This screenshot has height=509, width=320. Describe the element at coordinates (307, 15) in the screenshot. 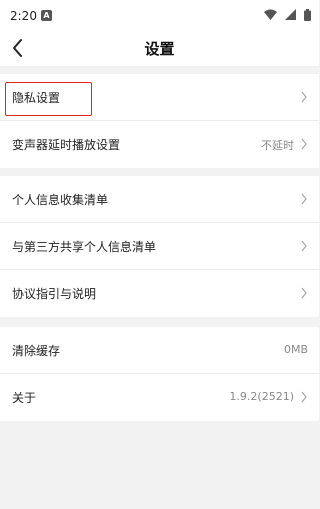

I see `battery-icon` at that location.